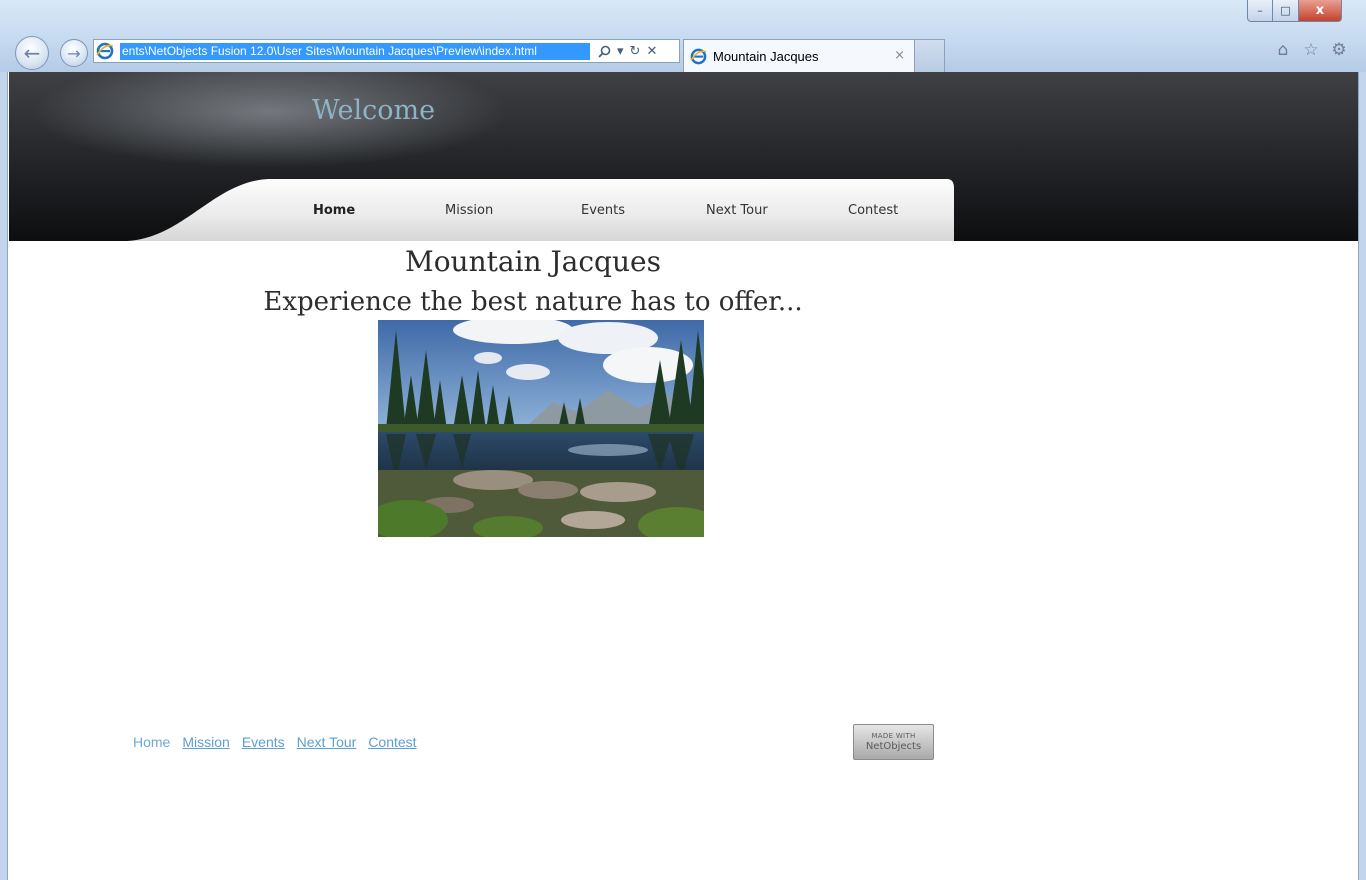 The height and width of the screenshot is (880, 1366). I want to click on window-frame-right, so click(1362, 476).